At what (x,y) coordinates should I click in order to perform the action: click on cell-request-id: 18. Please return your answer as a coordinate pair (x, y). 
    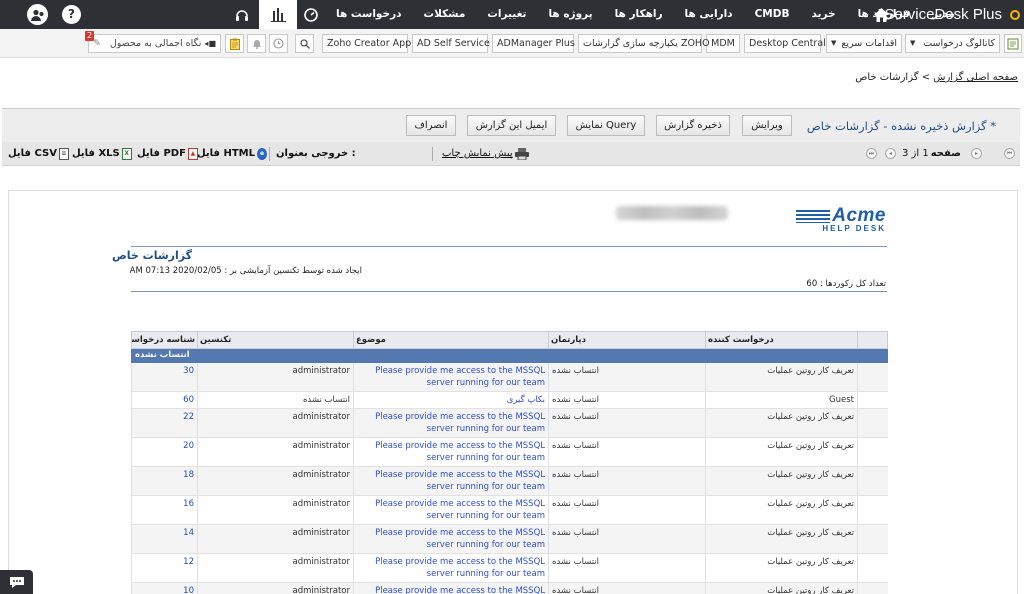
    Looking at the image, I should click on (164, 481).